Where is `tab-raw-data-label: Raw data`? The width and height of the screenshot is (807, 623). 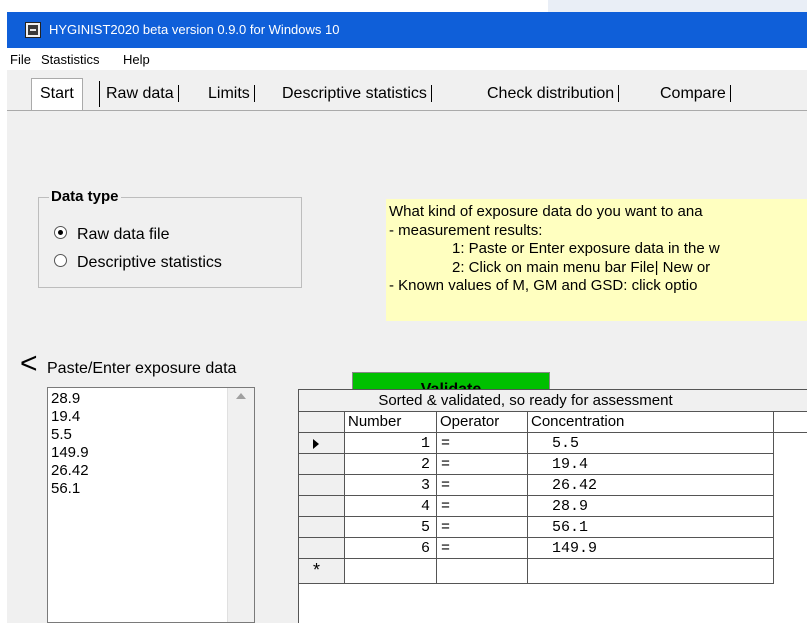 tab-raw-data-label: Raw data is located at coordinates (142, 93).